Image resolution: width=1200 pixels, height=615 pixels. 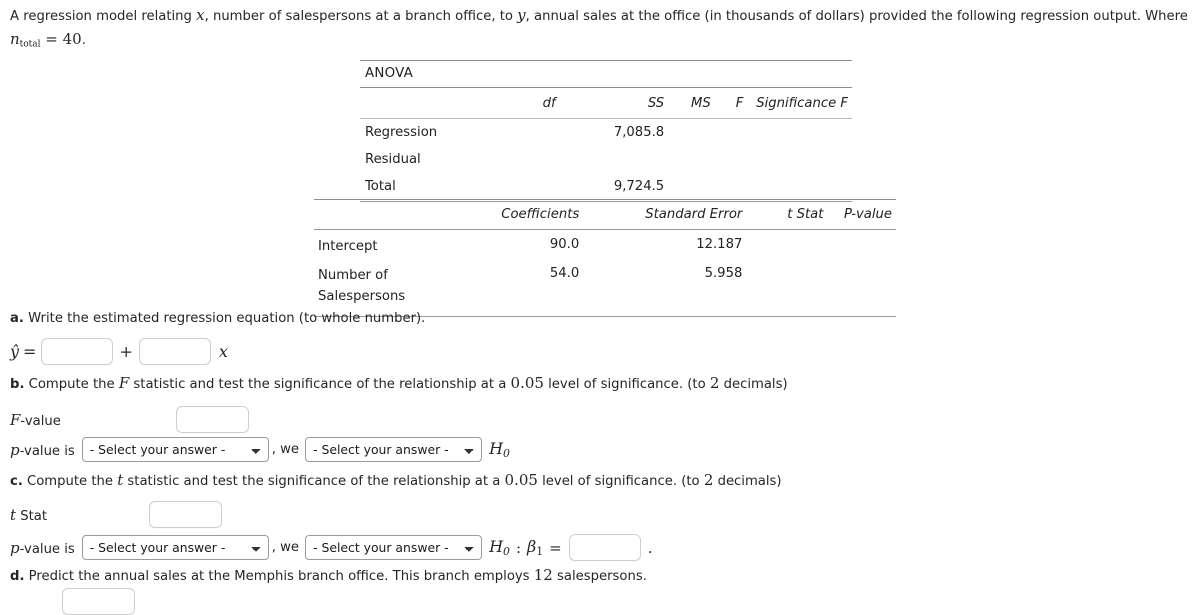 I want to click on h-subscript-c: 0, so click(x=506, y=552).